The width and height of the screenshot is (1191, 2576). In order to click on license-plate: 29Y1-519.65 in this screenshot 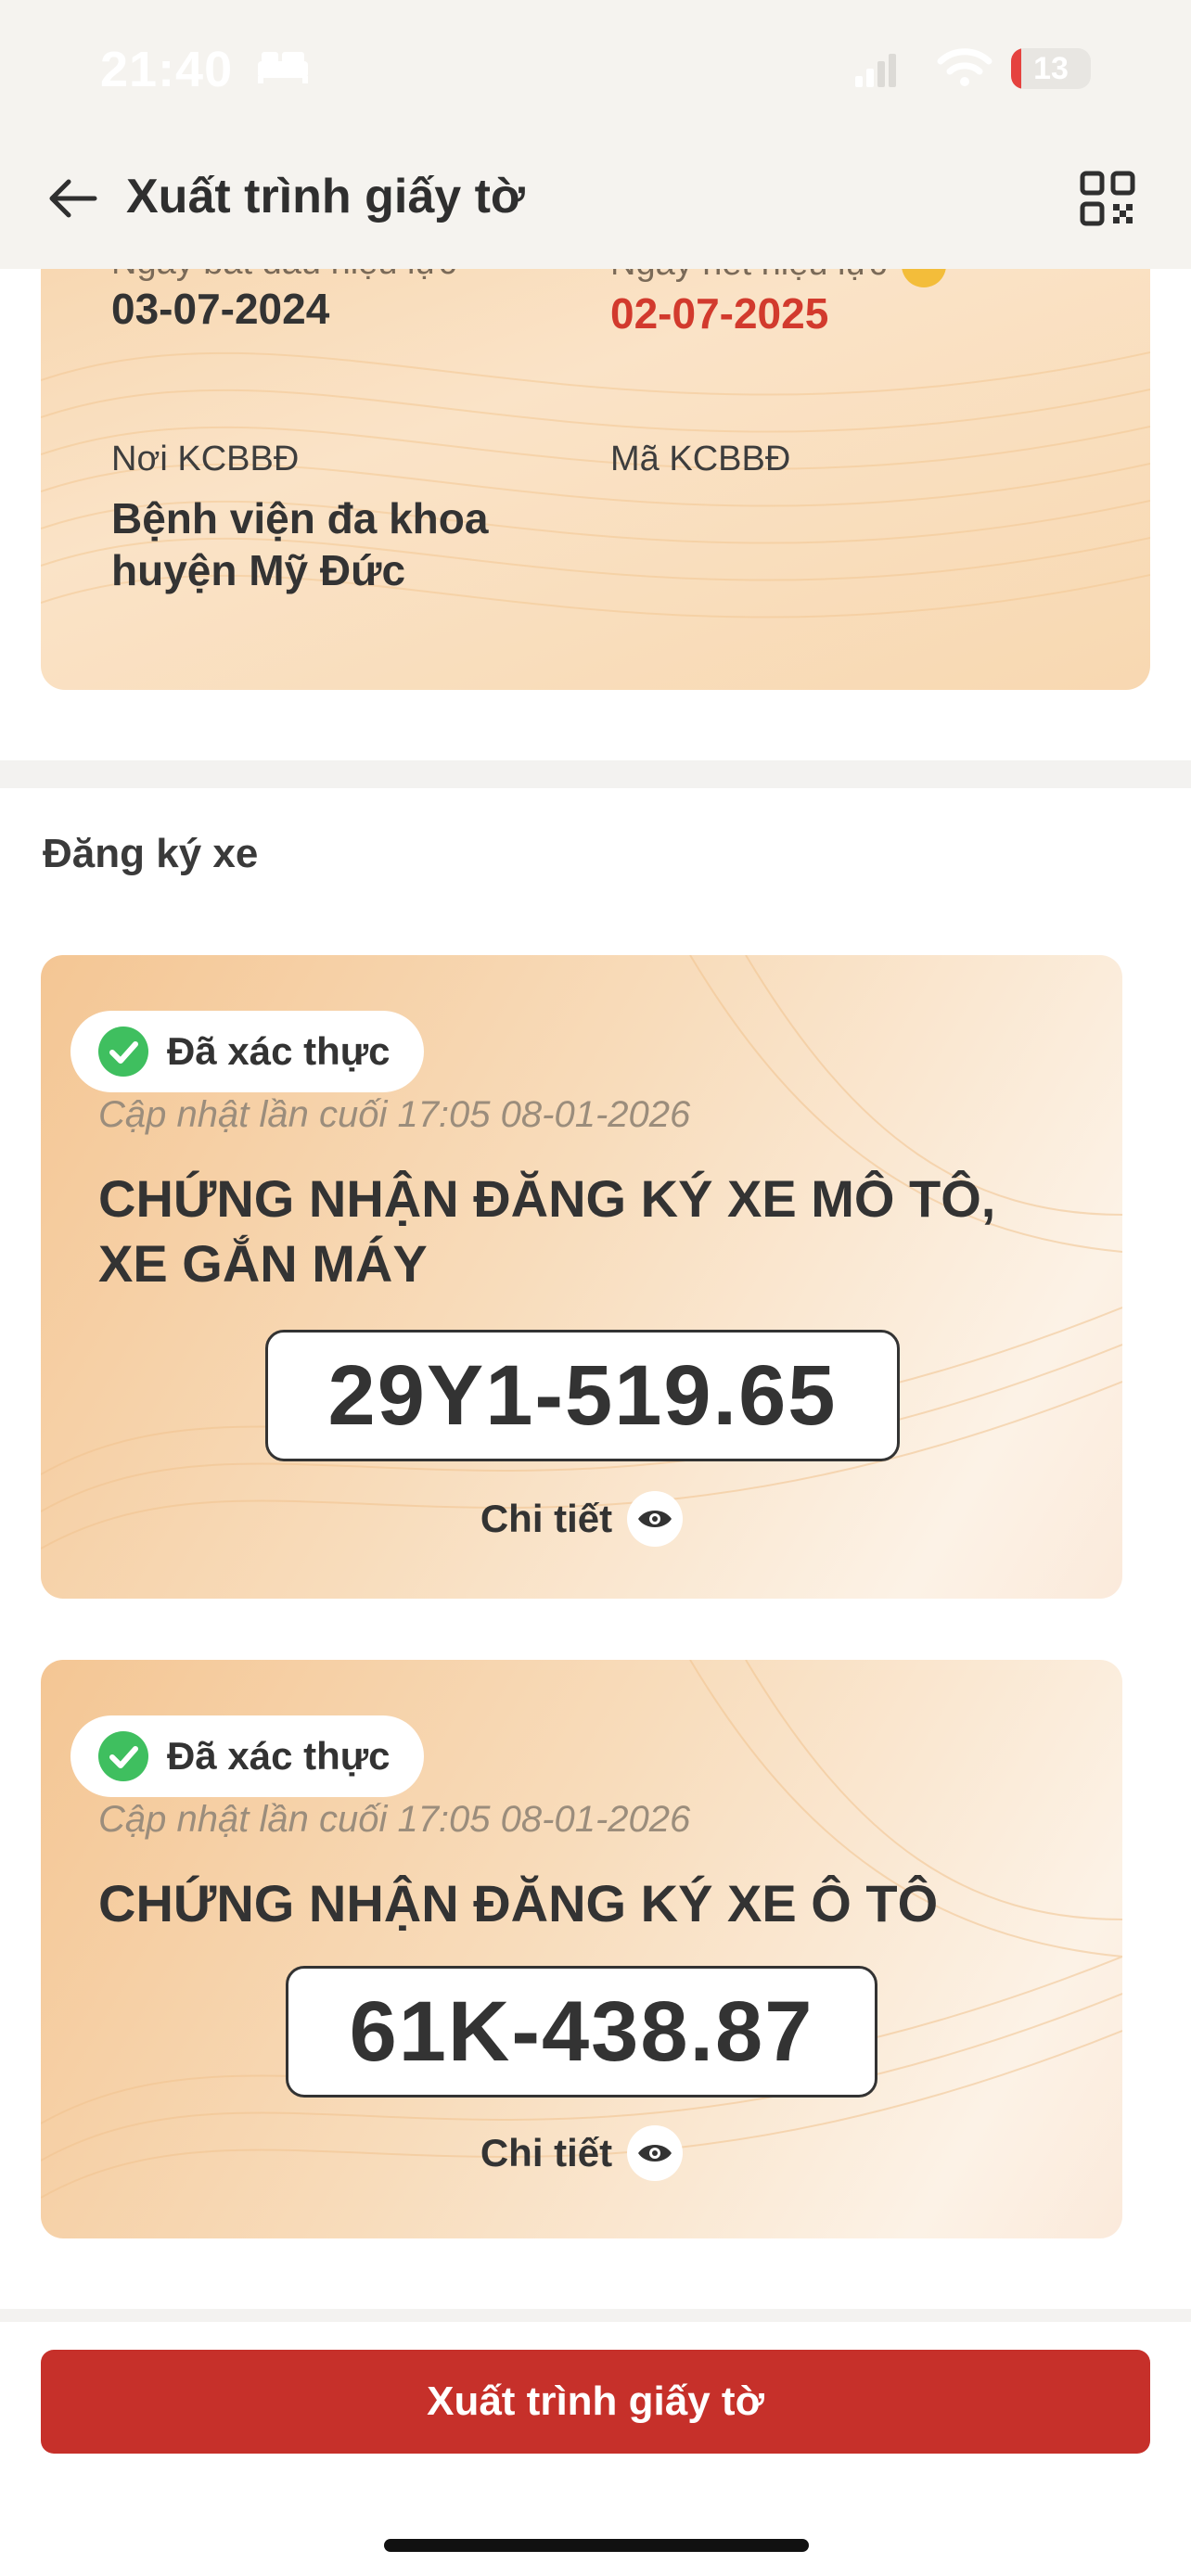, I will do `click(582, 1396)`.